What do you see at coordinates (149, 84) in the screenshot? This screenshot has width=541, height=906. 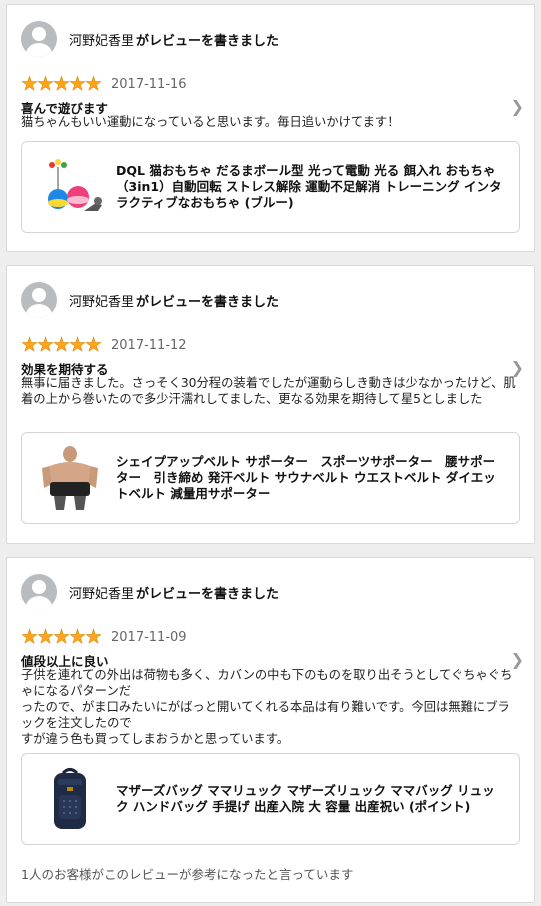 I see `review-date: 2017-11-16` at bounding box center [149, 84].